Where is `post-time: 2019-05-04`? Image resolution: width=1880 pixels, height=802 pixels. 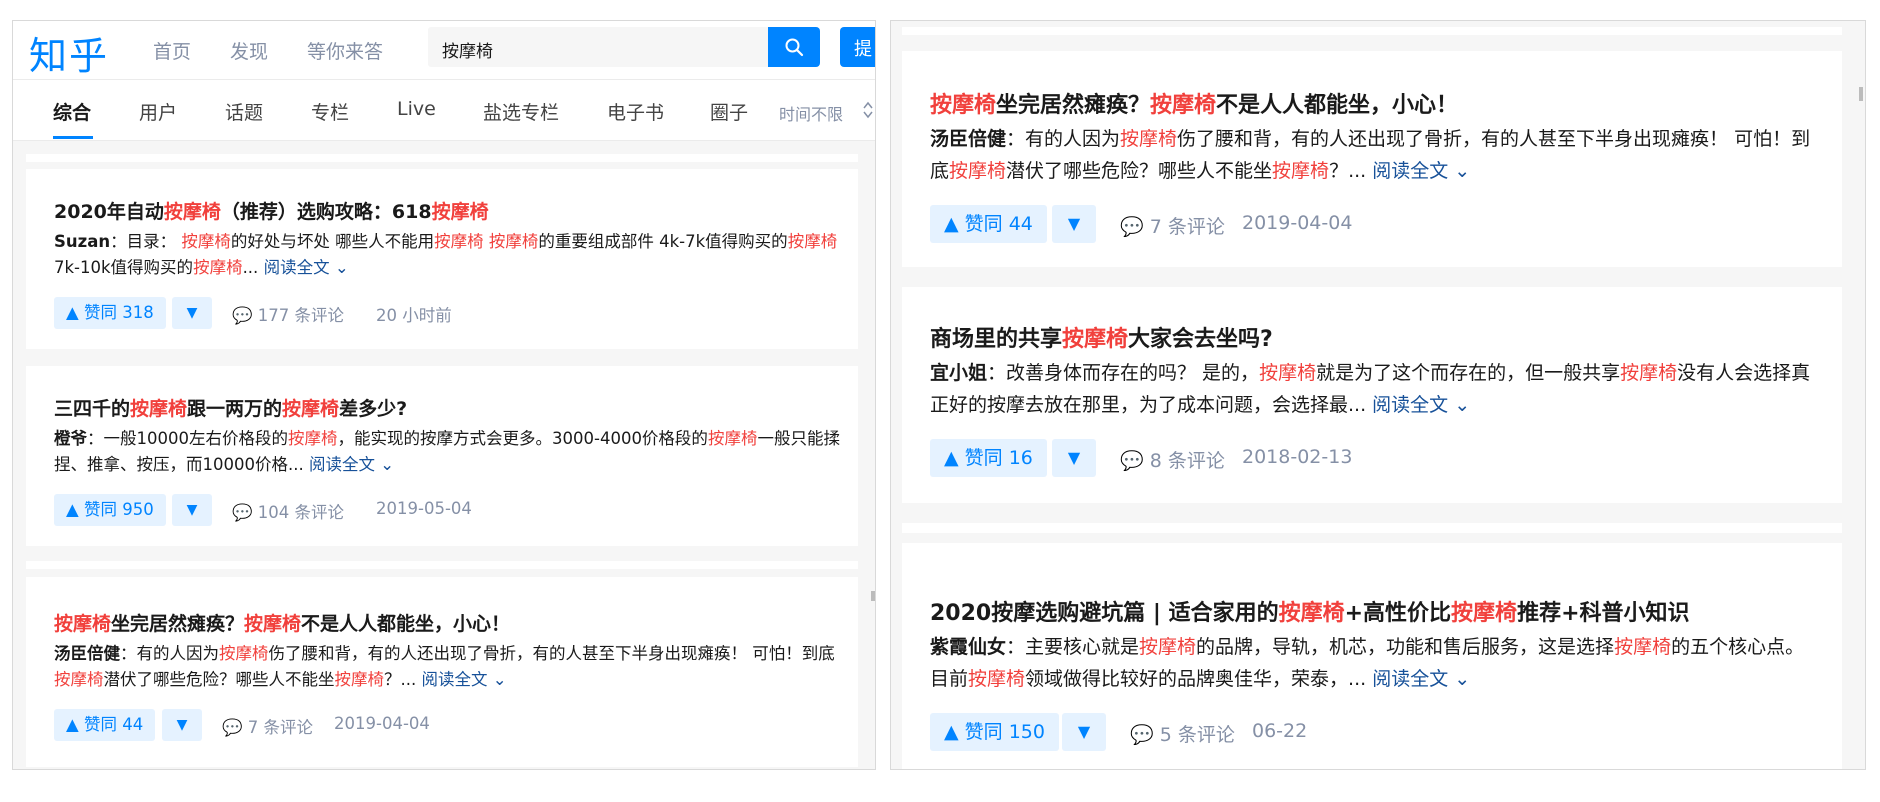 post-time: 2019-05-04 is located at coordinates (424, 508).